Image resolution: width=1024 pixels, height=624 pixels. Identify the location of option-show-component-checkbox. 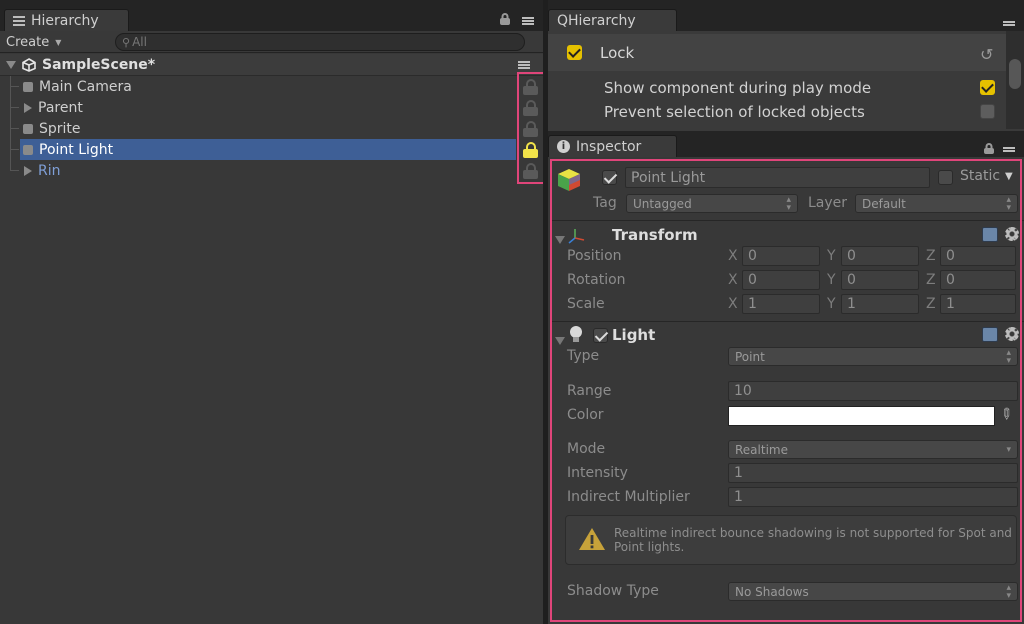
(987, 87).